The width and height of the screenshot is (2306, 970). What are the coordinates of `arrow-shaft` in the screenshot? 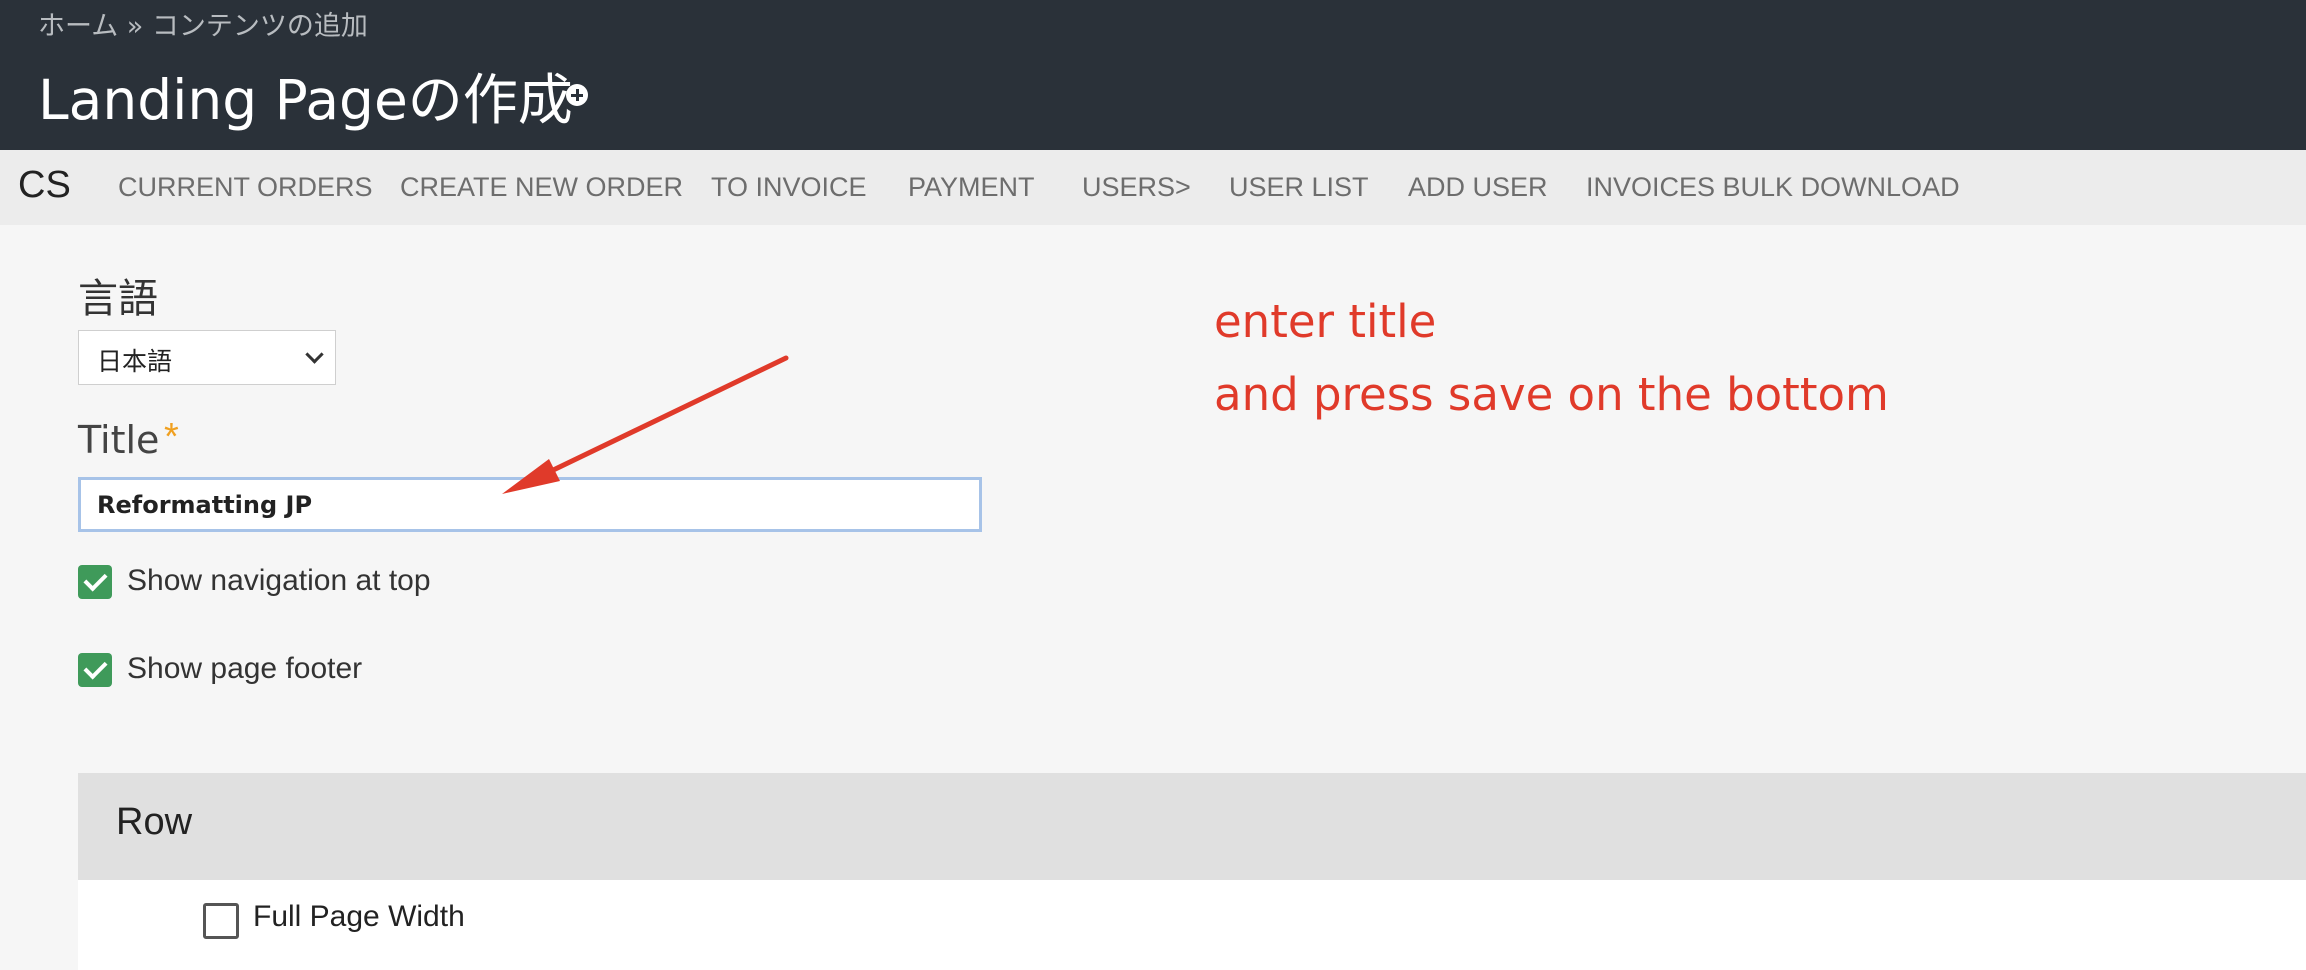 It's located at (665, 416).